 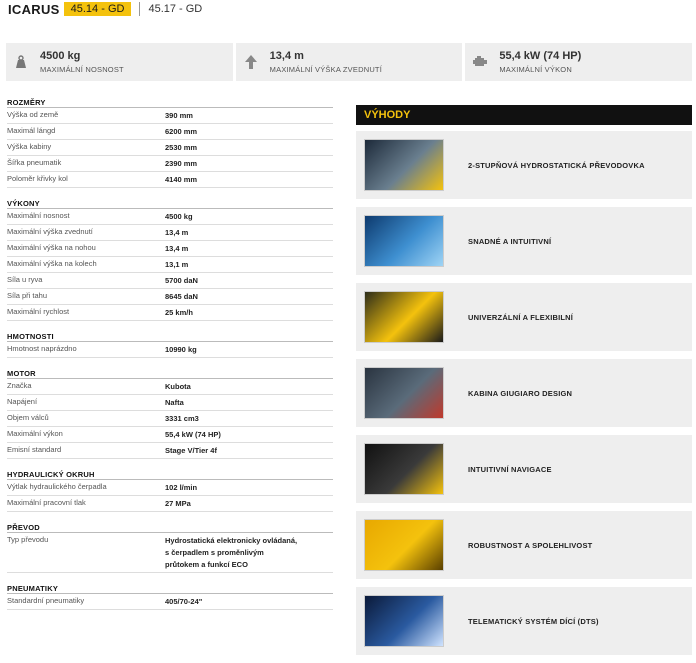 What do you see at coordinates (50, 231) in the screenshot?
I see `spec-label: Maximální výška zvednutí` at bounding box center [50, 231].